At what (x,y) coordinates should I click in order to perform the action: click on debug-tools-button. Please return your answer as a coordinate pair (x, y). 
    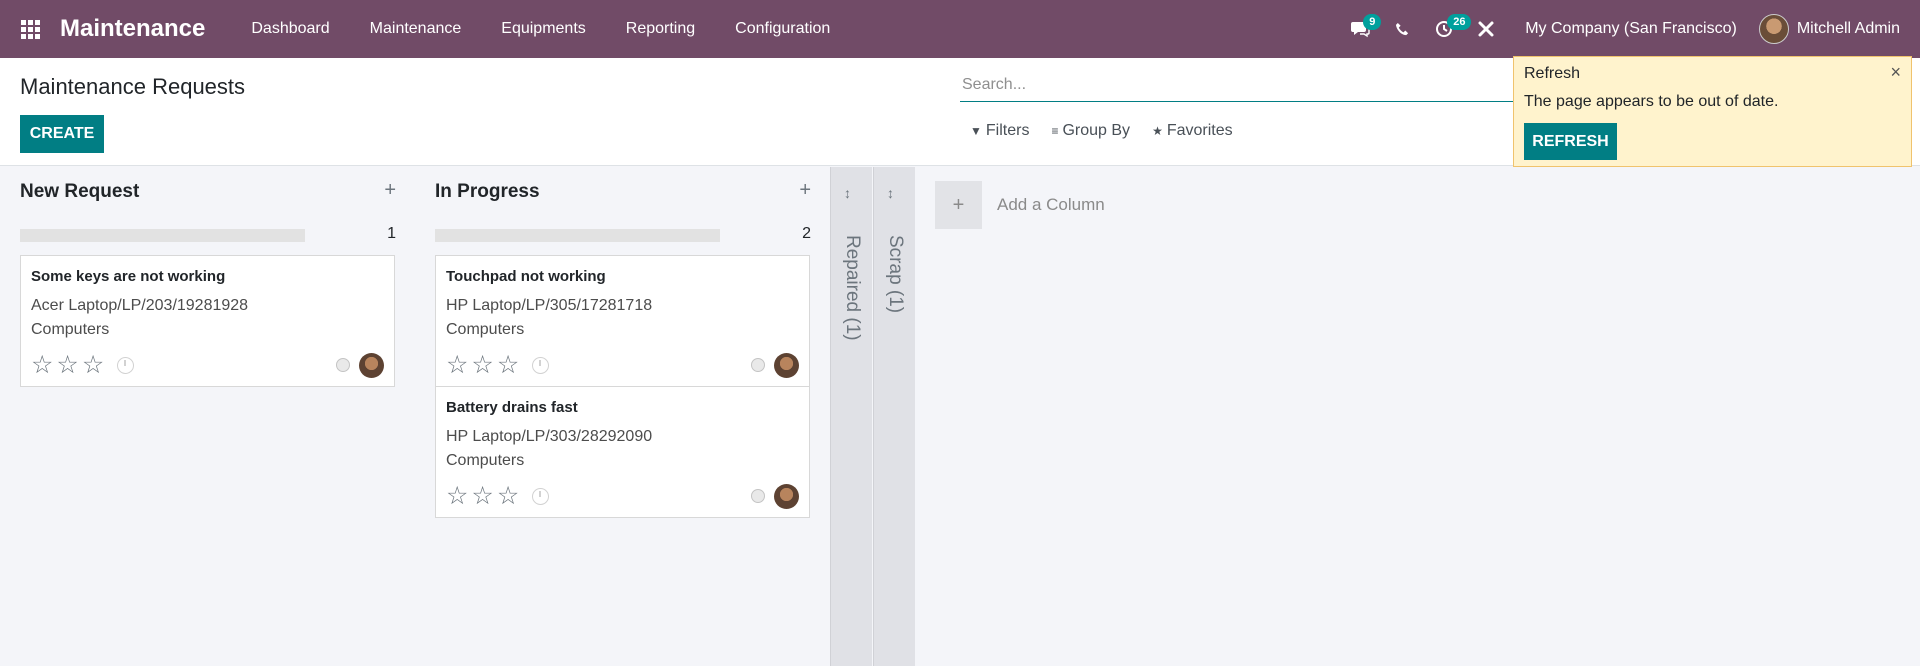
    Looking at the image, I should click on (1486, 29).